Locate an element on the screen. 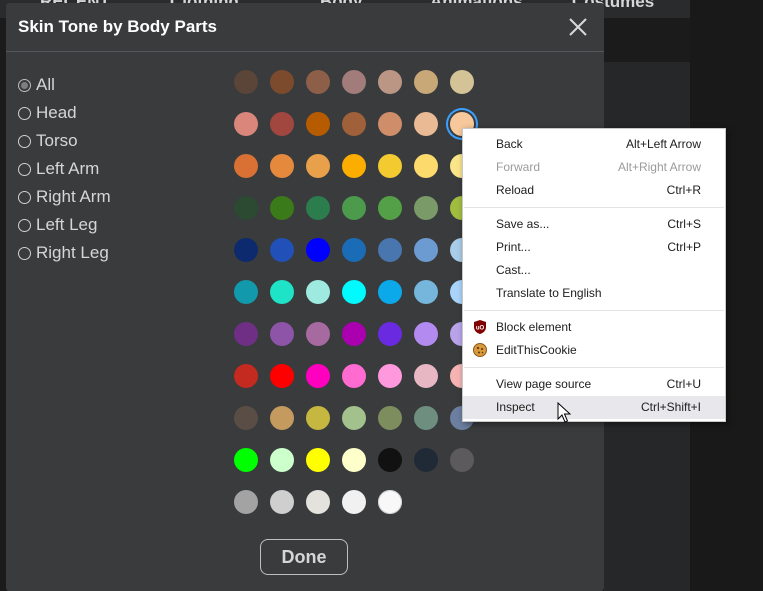 The height and width of the screenshot is (591, 763). menu-item-label: View page source is located at coordinates (544, 384).